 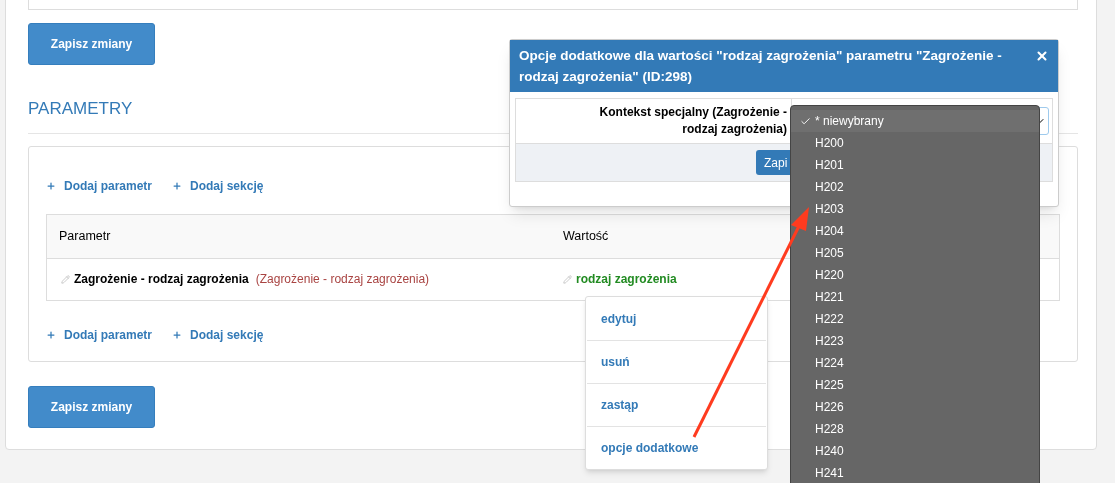 I want to click on section-title: PARAMETRY, so click(x=80, y=109).